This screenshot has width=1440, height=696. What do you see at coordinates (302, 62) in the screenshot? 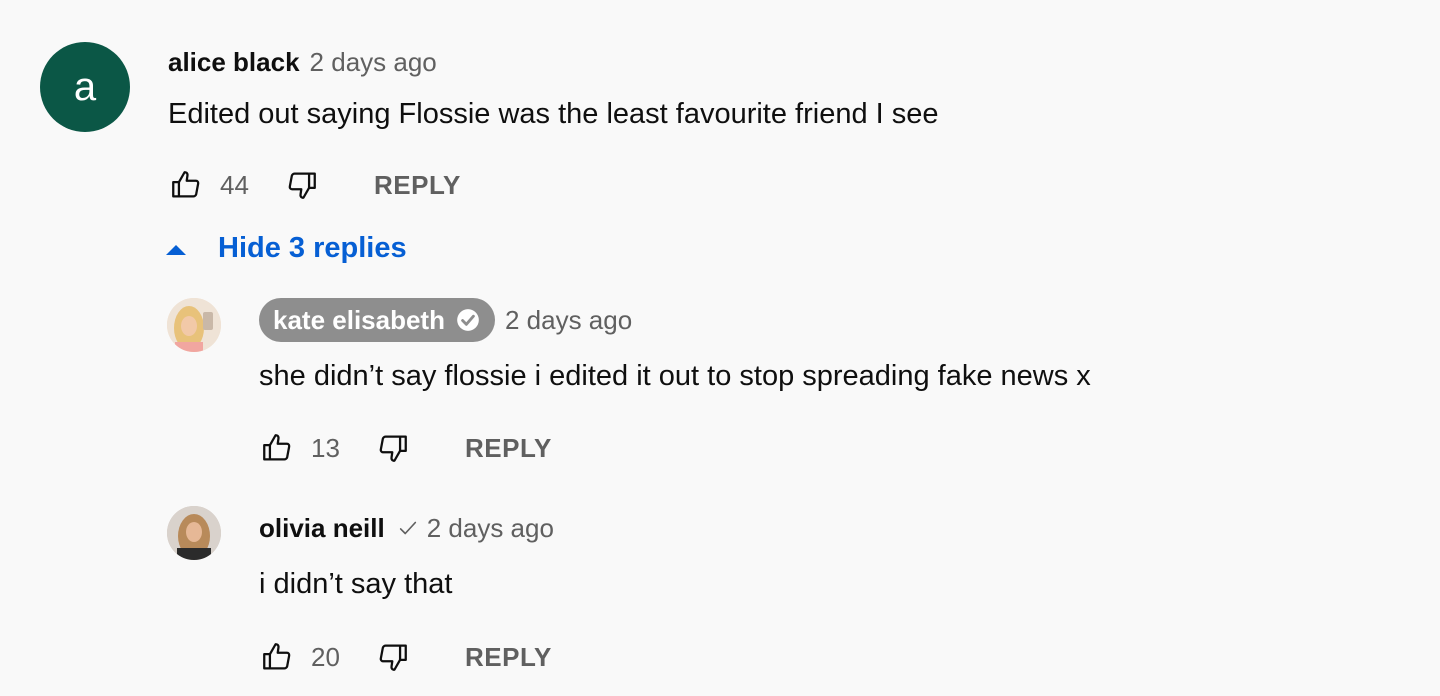
I see `comment-header: alice black 2 days ago` at bounding box center [302, 62].